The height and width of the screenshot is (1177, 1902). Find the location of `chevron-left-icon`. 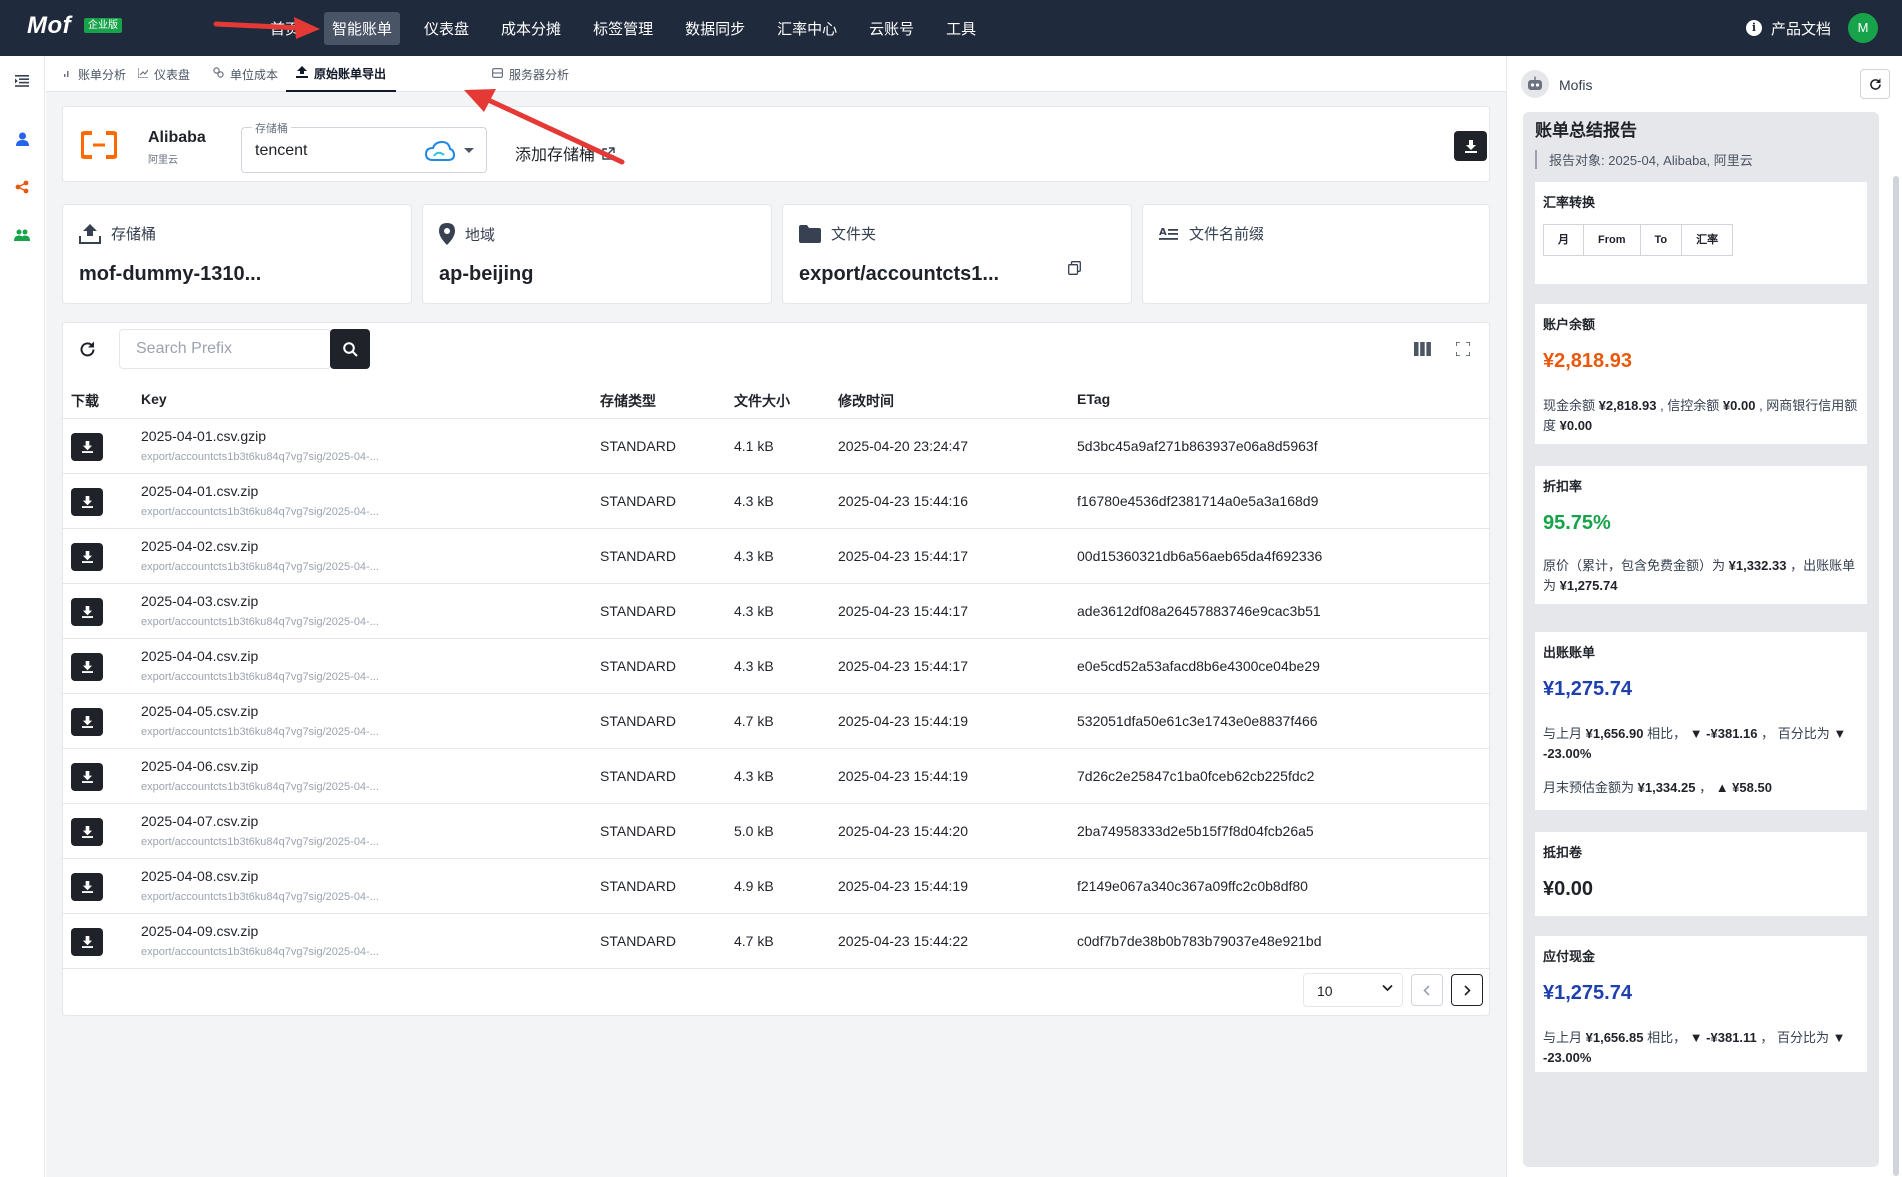

chevron-left-icon is located at coordinates (1426, 990).